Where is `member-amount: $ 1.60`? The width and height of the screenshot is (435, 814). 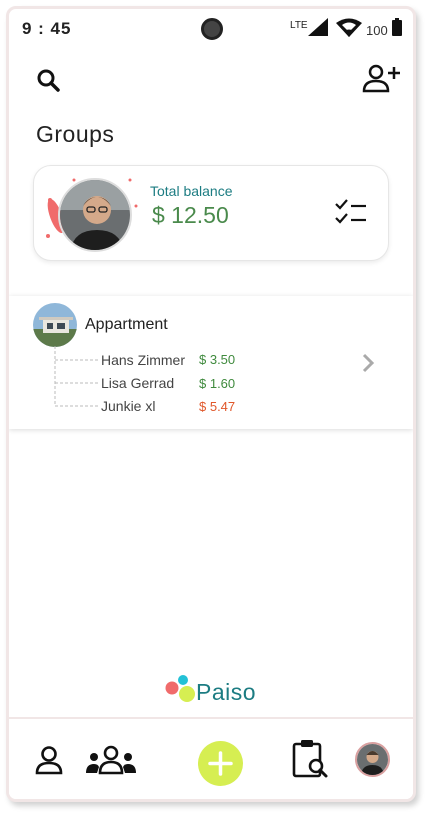 member-amount: $ 1.60 is located at coordinates (217, 383).